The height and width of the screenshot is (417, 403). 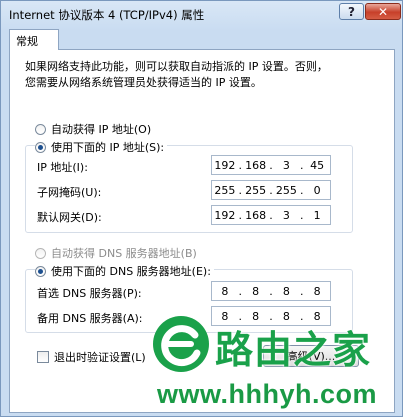 I want to click on validate-checkbox, so click(x=43, y=357).